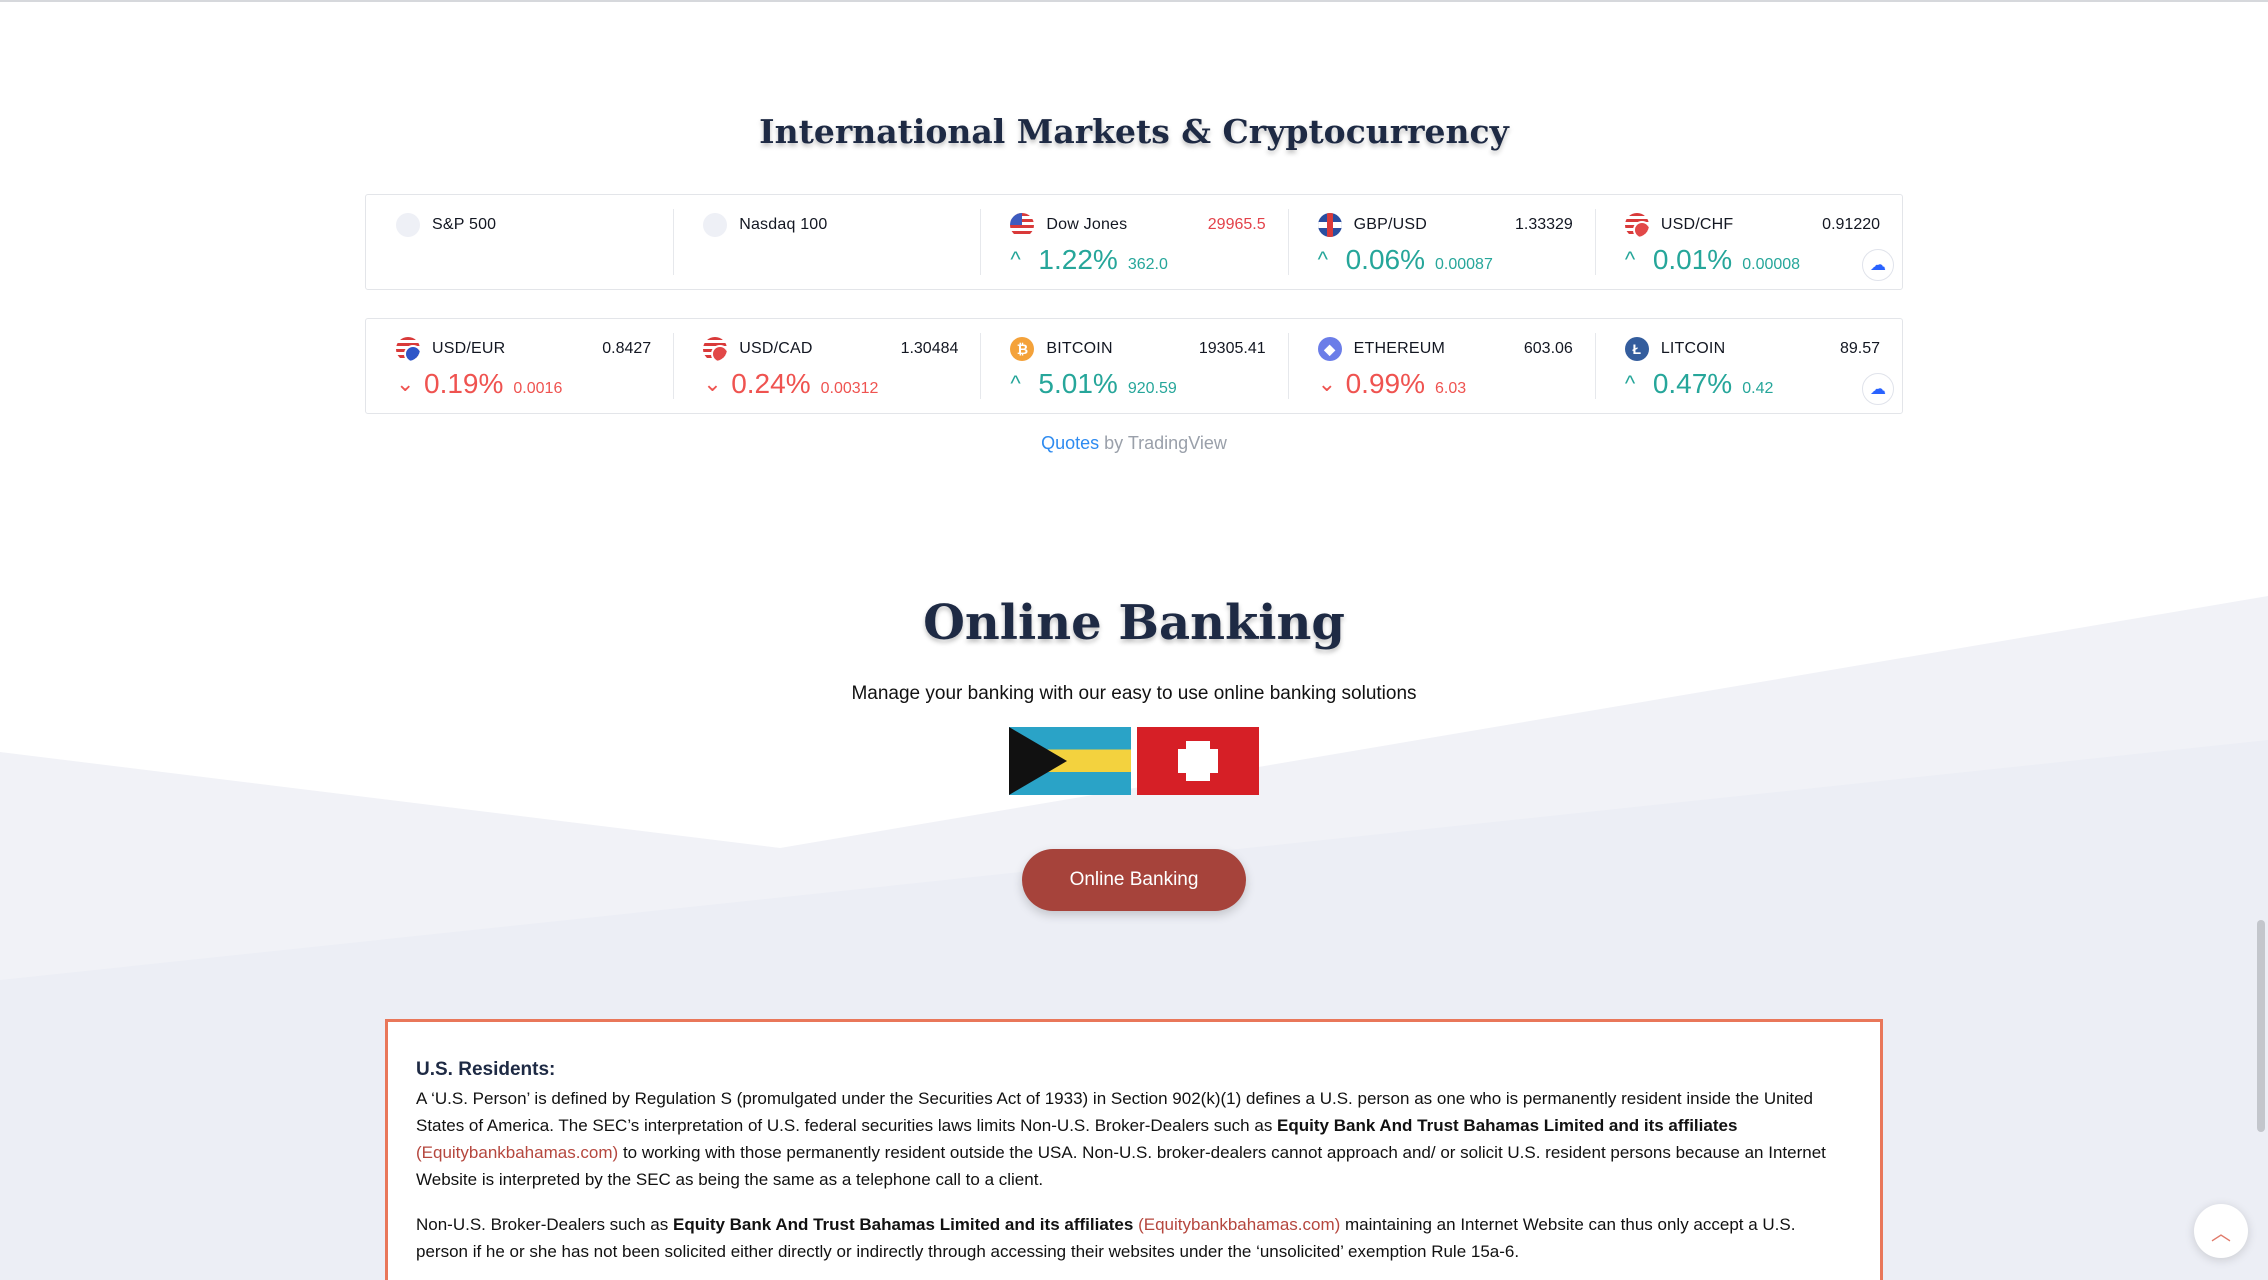 The width and height of the screenshot is (2268, 1280). I want to click on scroll-to-top-button: ︿, so click(2221, 1231).